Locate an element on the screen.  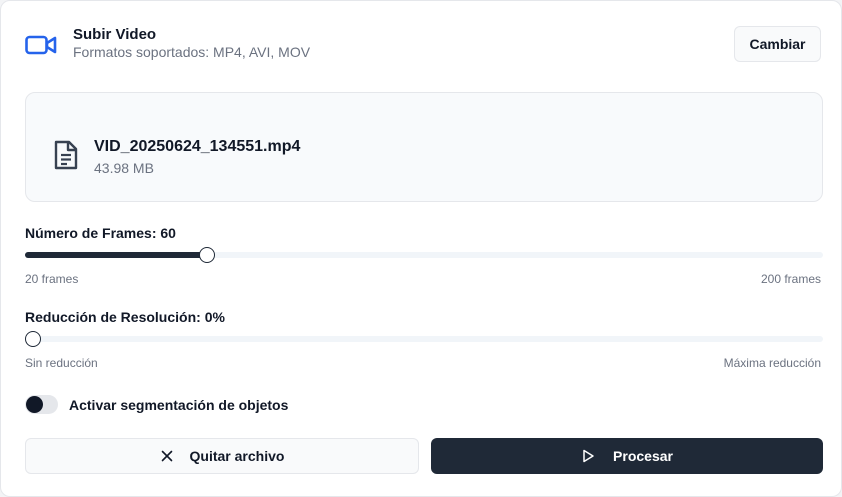
remove-file-button: Quitar archivo is located at coordinates (222, 456).